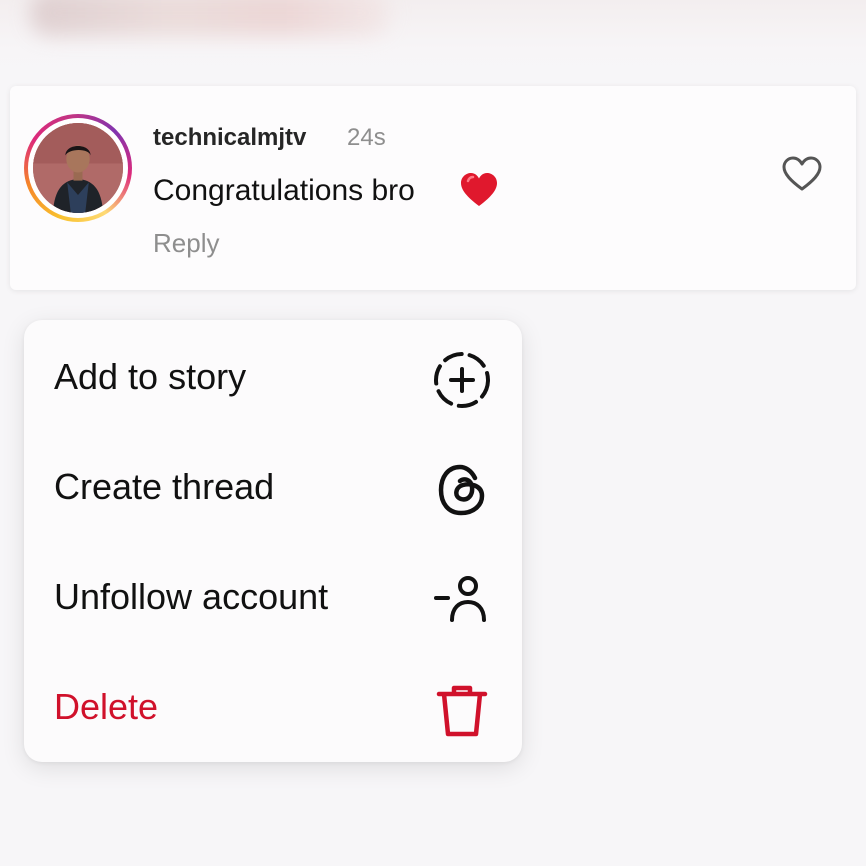  Describe the element at coordinates (460, 599) in the screenshot. I see `unfollow-icon` at that location.